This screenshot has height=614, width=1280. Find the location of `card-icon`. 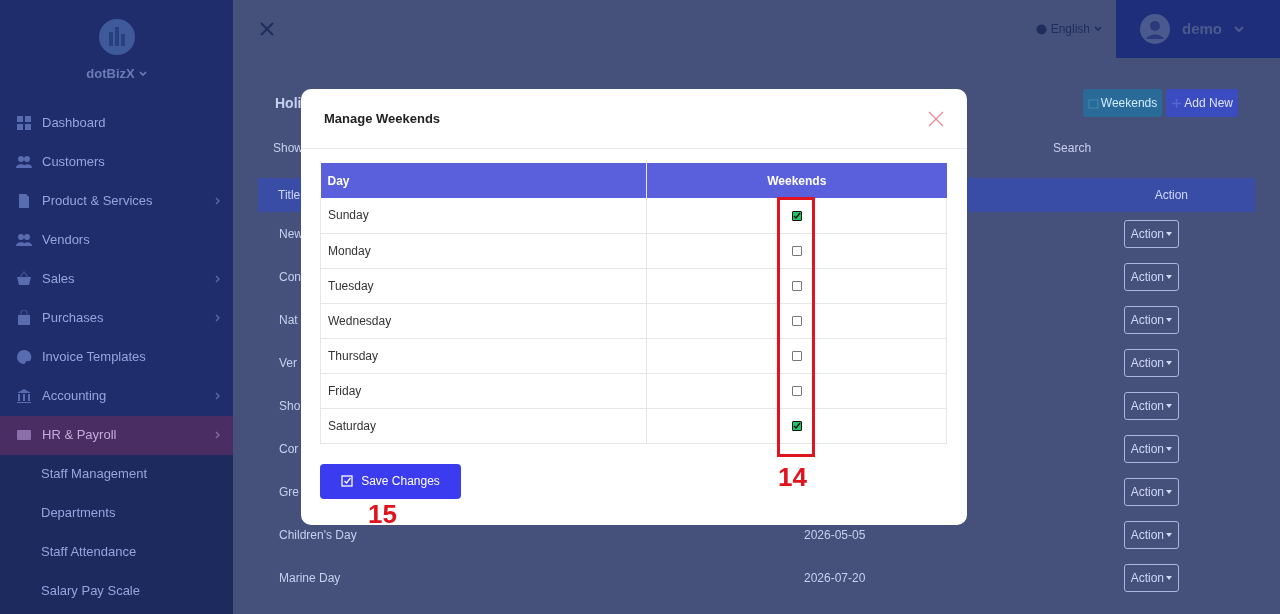

card-icon is located at coordinates (24, 435).